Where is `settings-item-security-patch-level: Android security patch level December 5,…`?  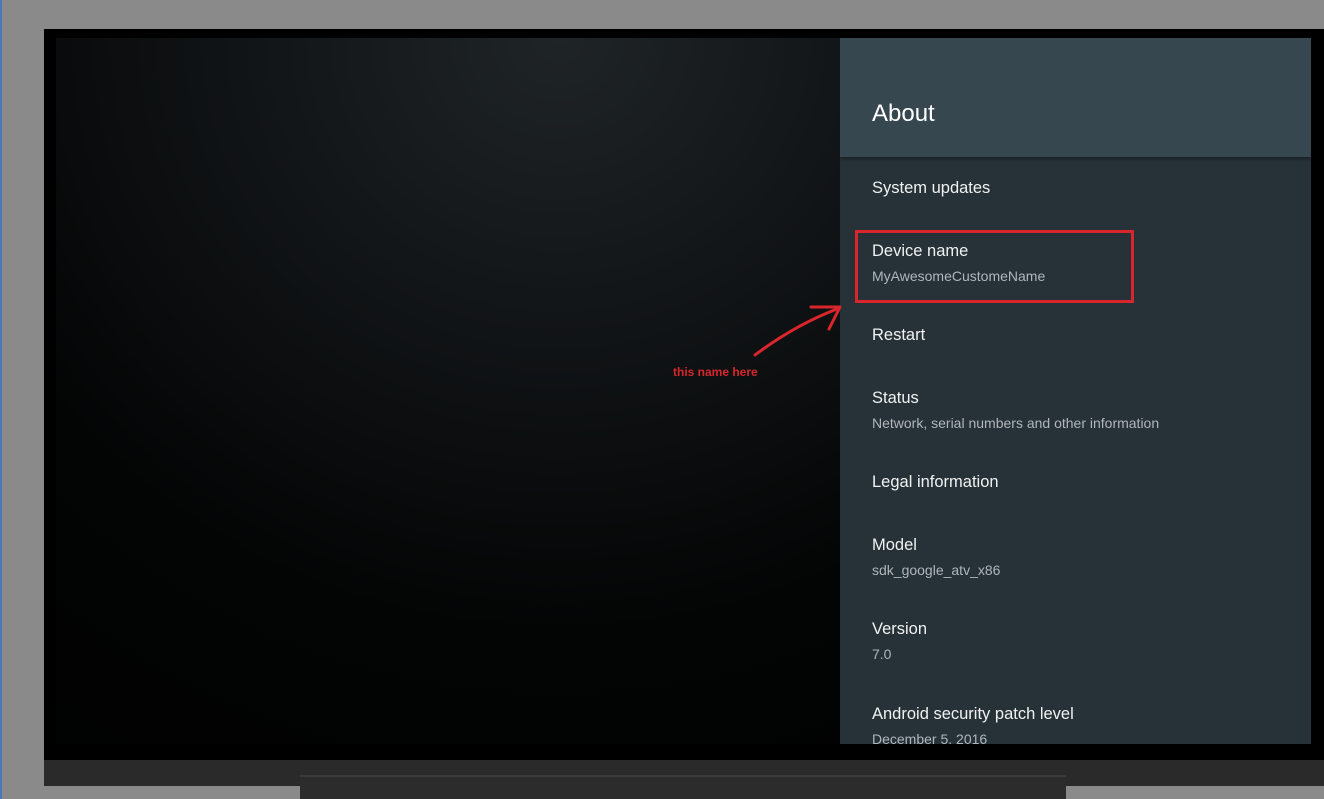 settings-item-security-patch-level: Android security patch level December 5,… is located at coordinates (1075, 724).